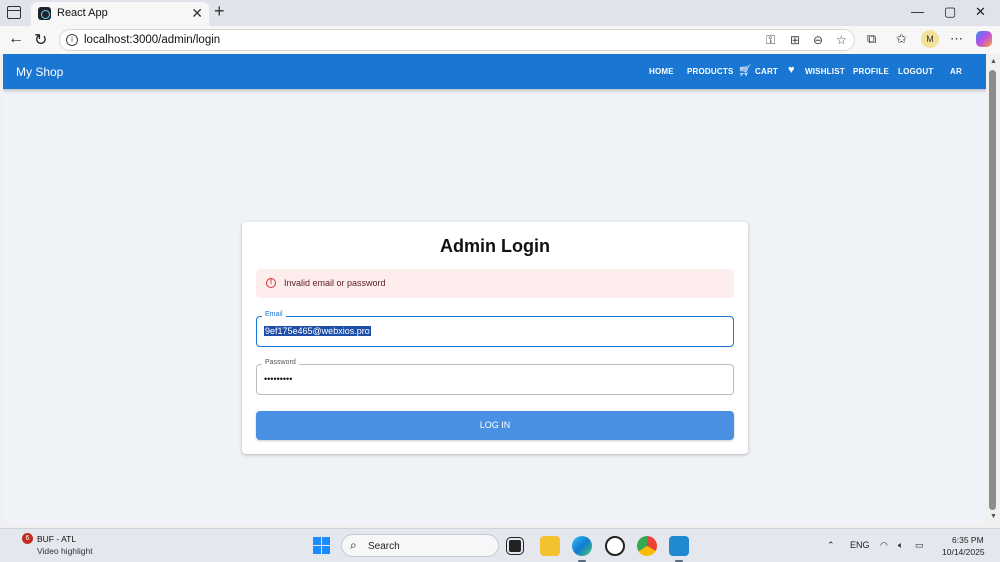 The width and height of the screenshot is (1000, 562). Describe the element at coordinates (500, 13) in the screenshot. I see `browser-tab-strip: React App ✕ + — ▢ ✕` at that location.